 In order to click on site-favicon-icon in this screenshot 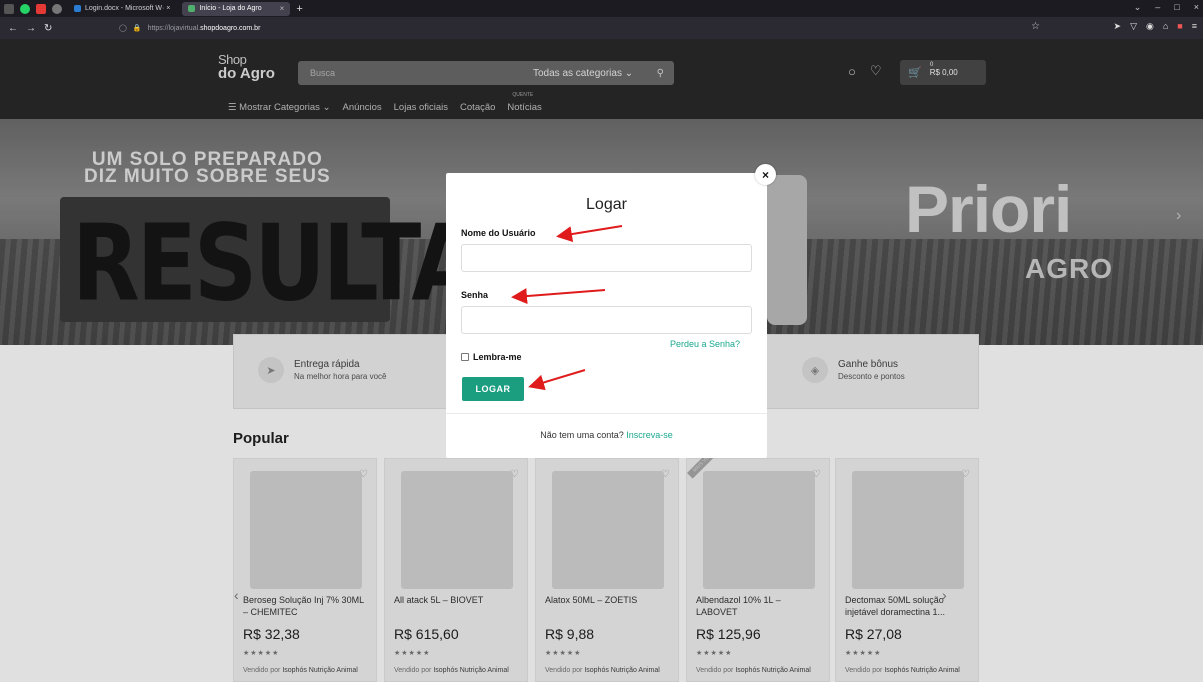, I will do `click(192, 8)`.